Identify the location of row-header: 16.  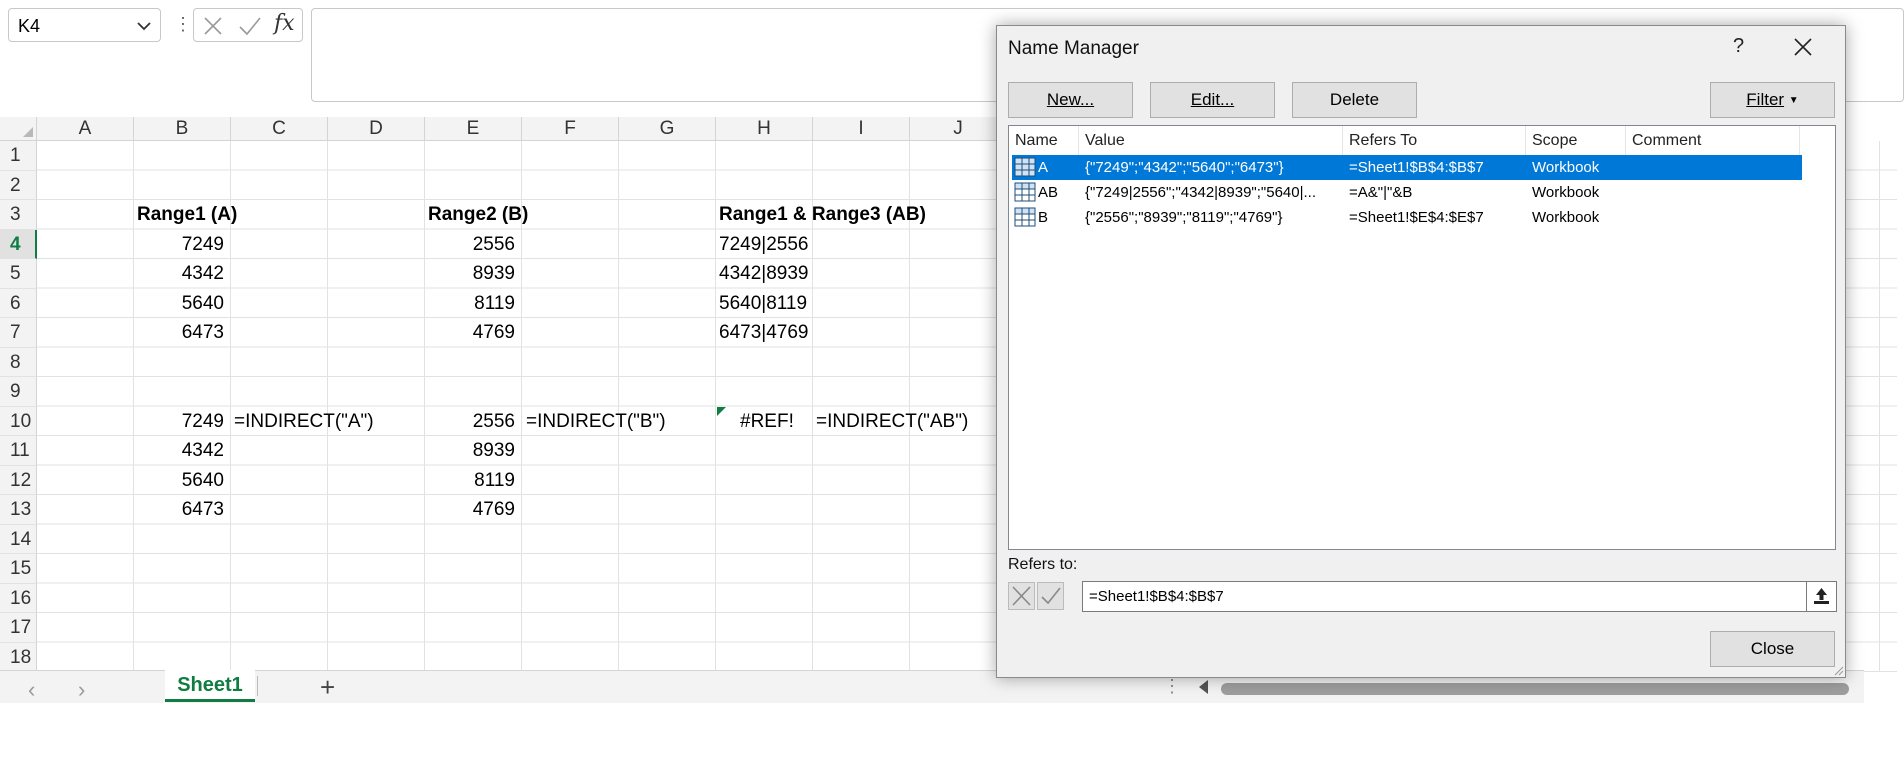
(18, 598).